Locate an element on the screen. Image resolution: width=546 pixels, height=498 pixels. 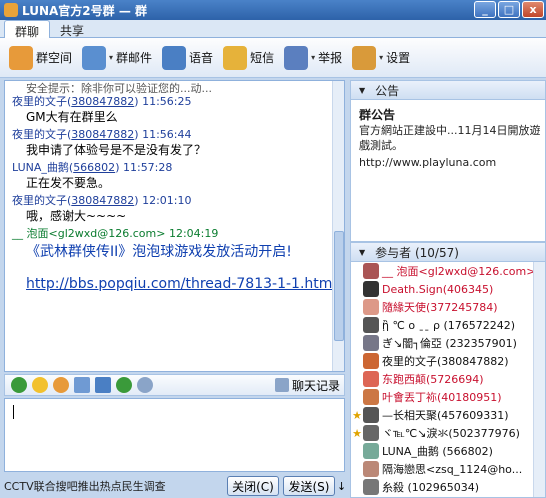
toolbar-label: 设置 is located at coordinates (398, 58).